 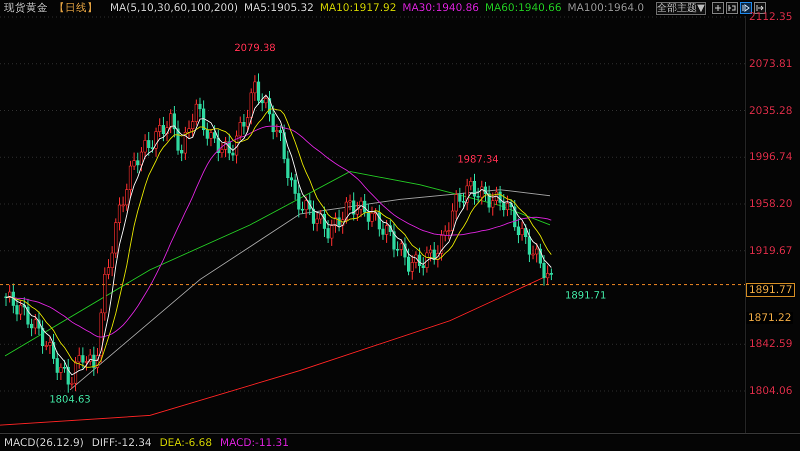 What do you see at coordinates (255, 48) in the screenshot?
I see `price-annotation: 2079.38` at bounding box center [255, 48].